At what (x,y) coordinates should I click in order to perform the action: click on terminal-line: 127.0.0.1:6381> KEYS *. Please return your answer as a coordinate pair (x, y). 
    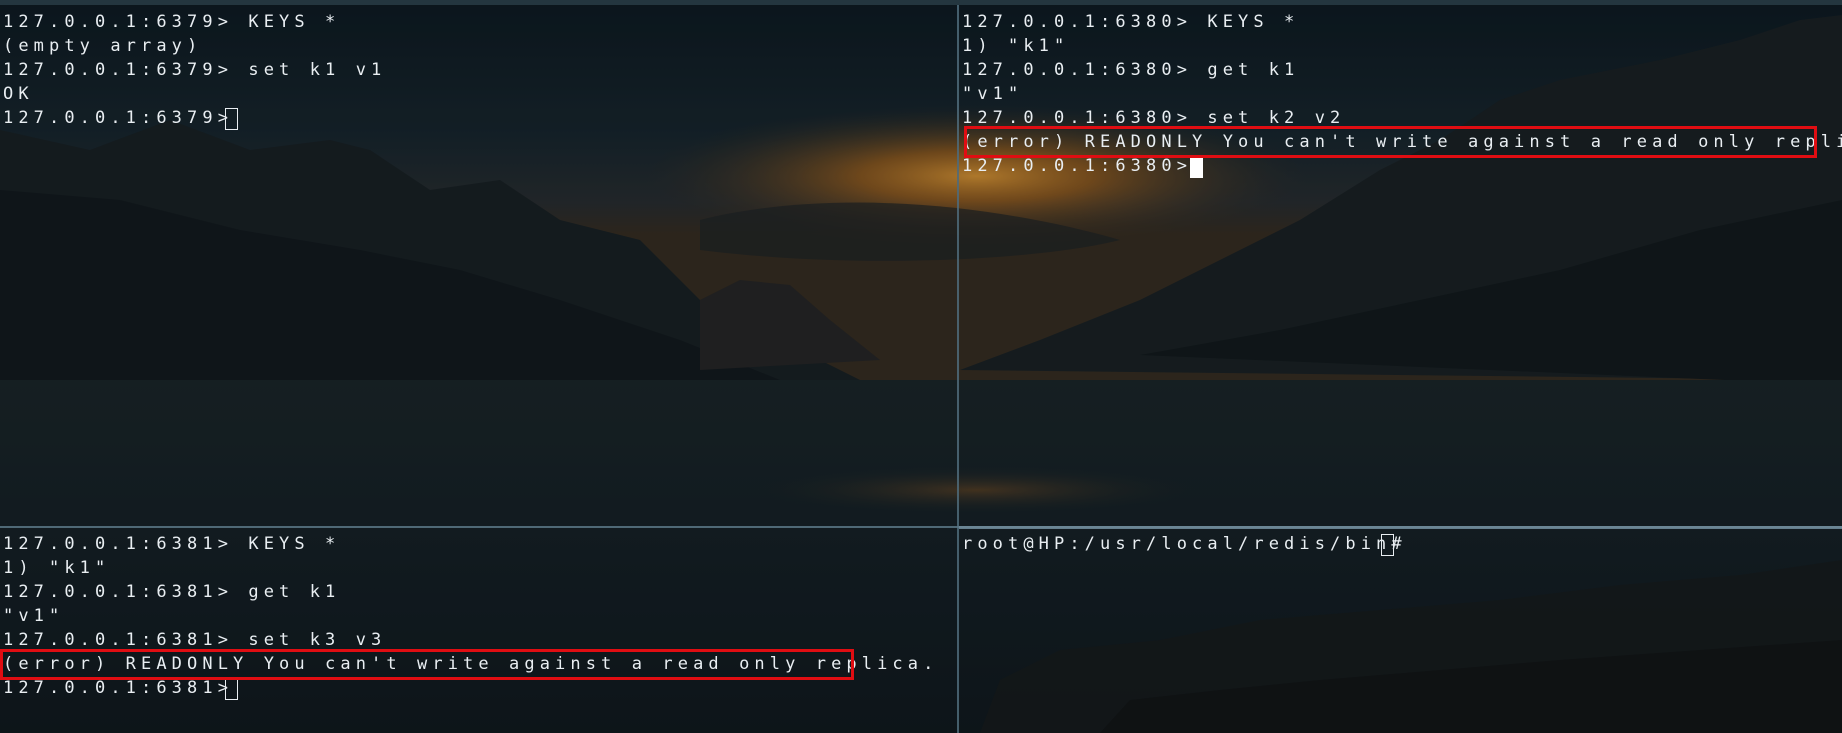
    Looking at the image, I should click on (172, 544).